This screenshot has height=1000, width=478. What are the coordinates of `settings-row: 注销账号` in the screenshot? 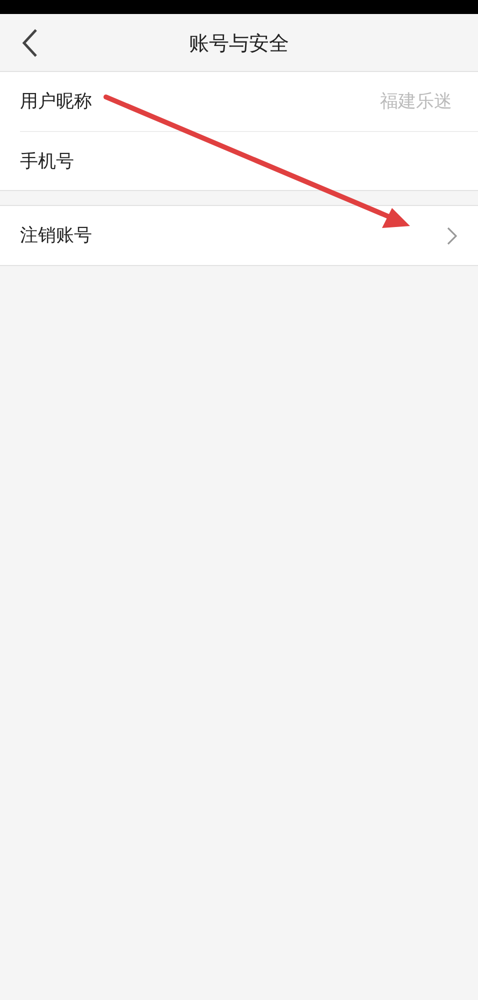 It's located at (239, 235).